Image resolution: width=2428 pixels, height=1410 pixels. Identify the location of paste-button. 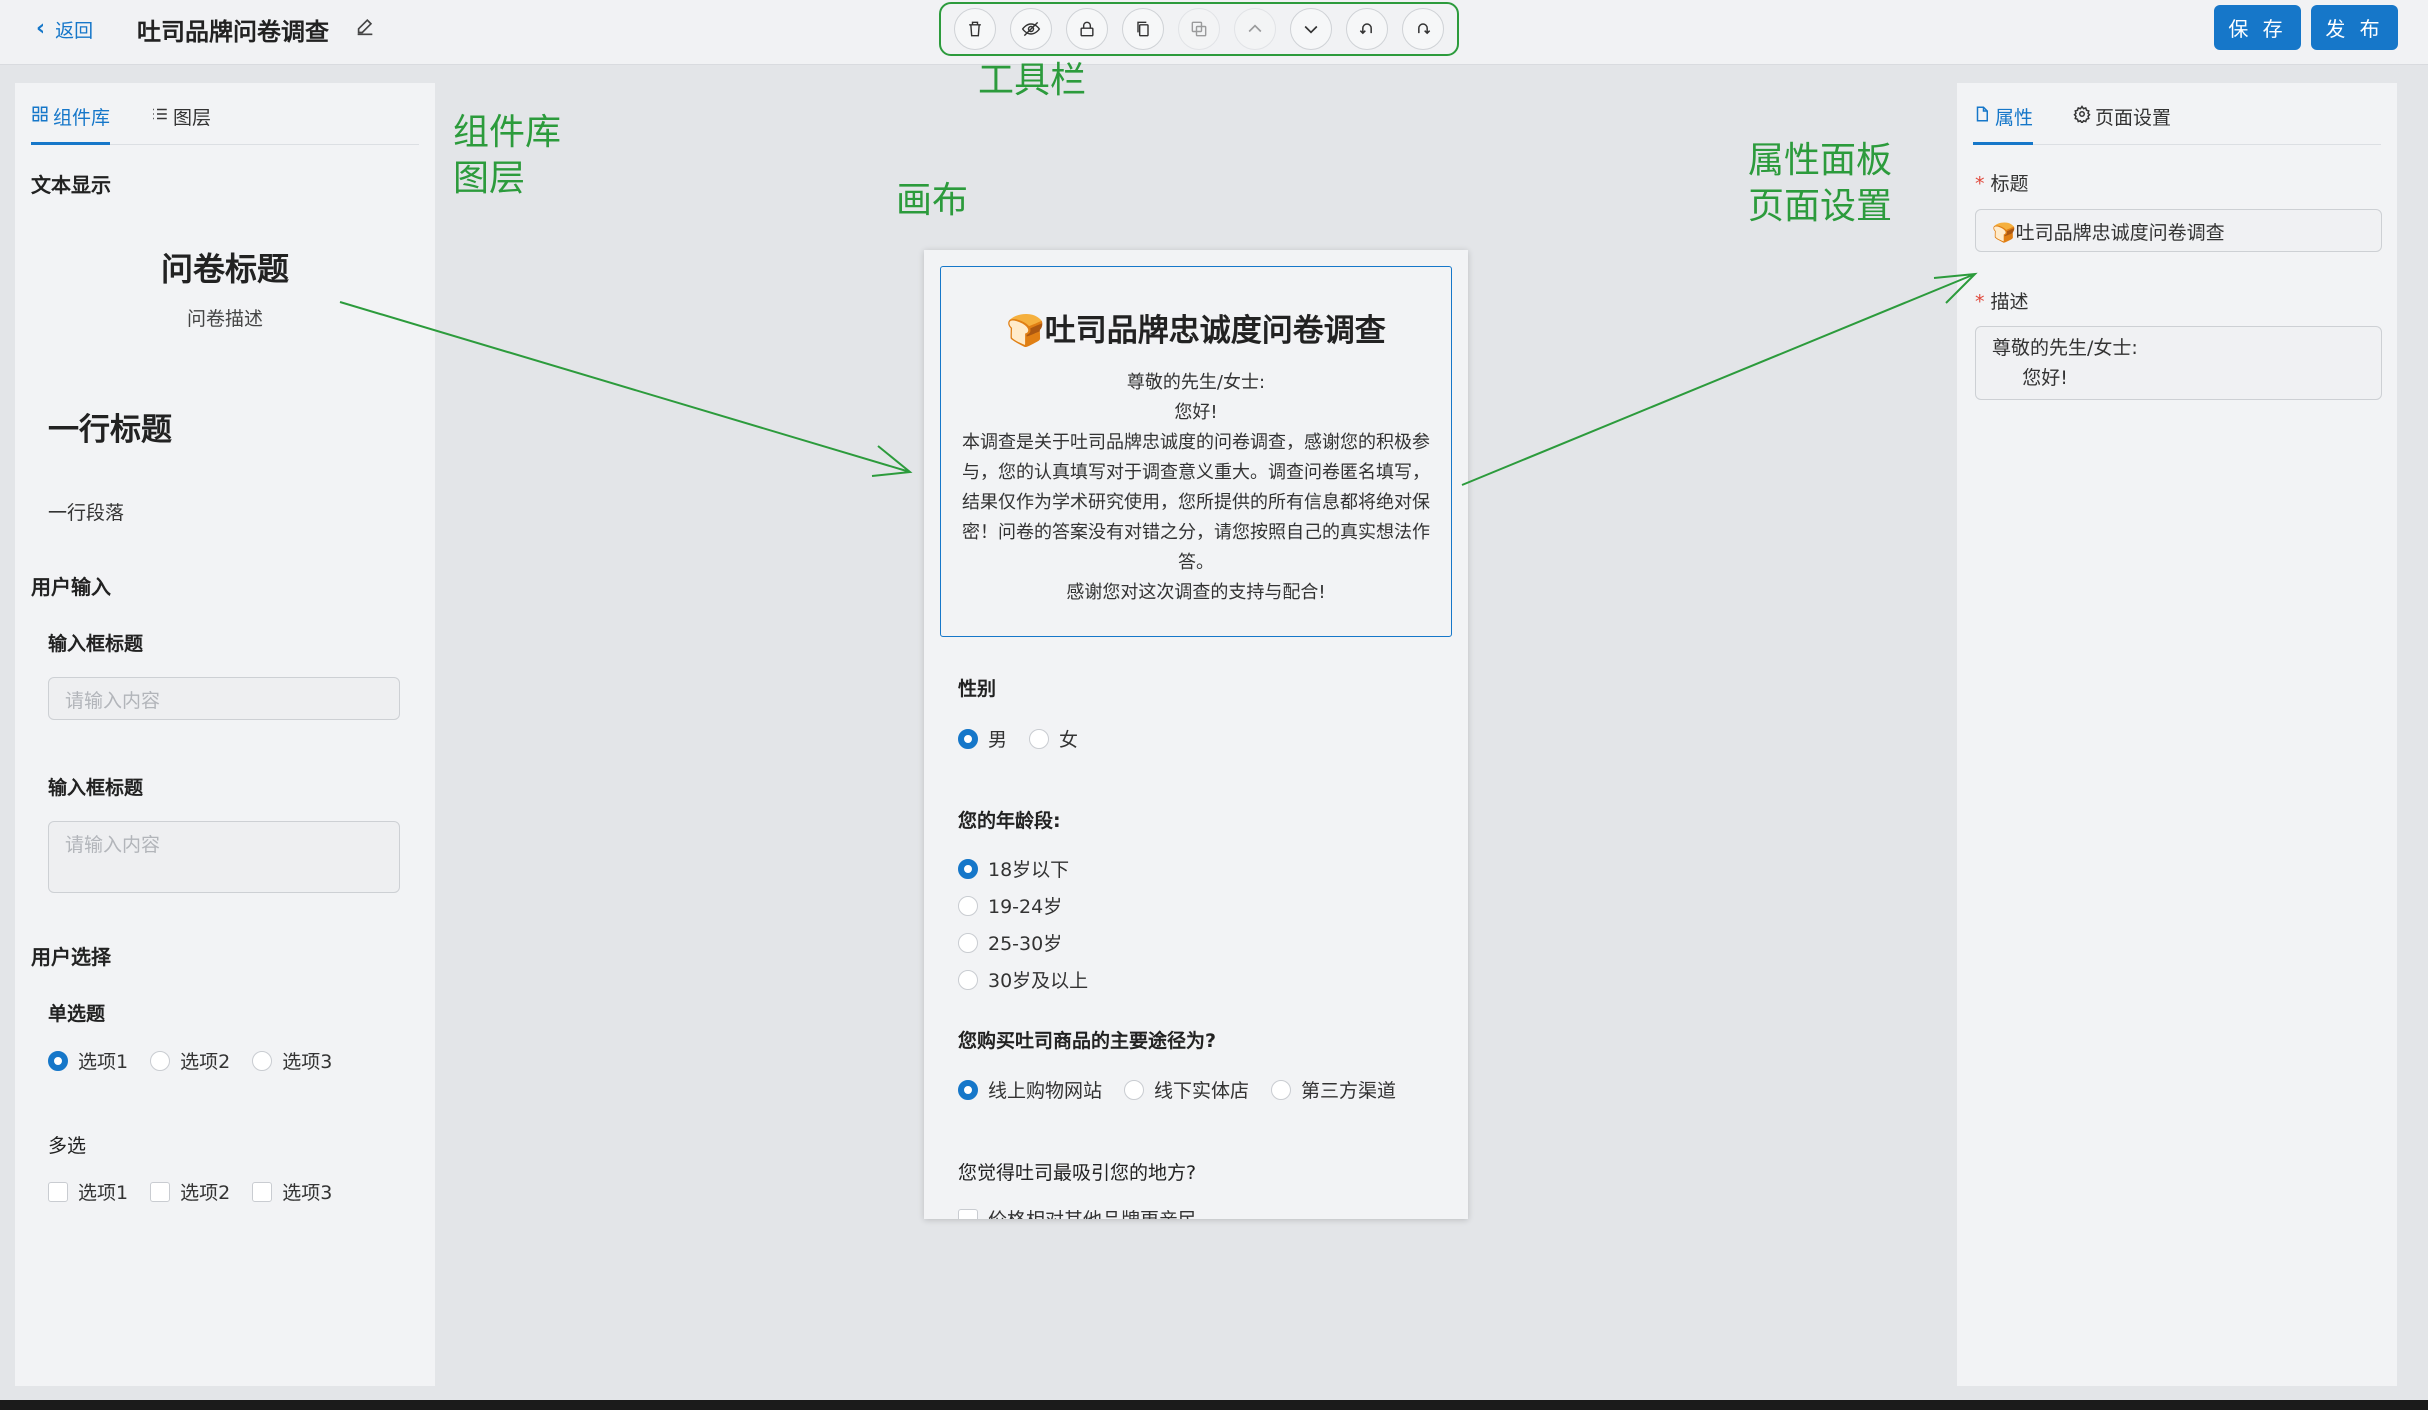
(1199, 29).